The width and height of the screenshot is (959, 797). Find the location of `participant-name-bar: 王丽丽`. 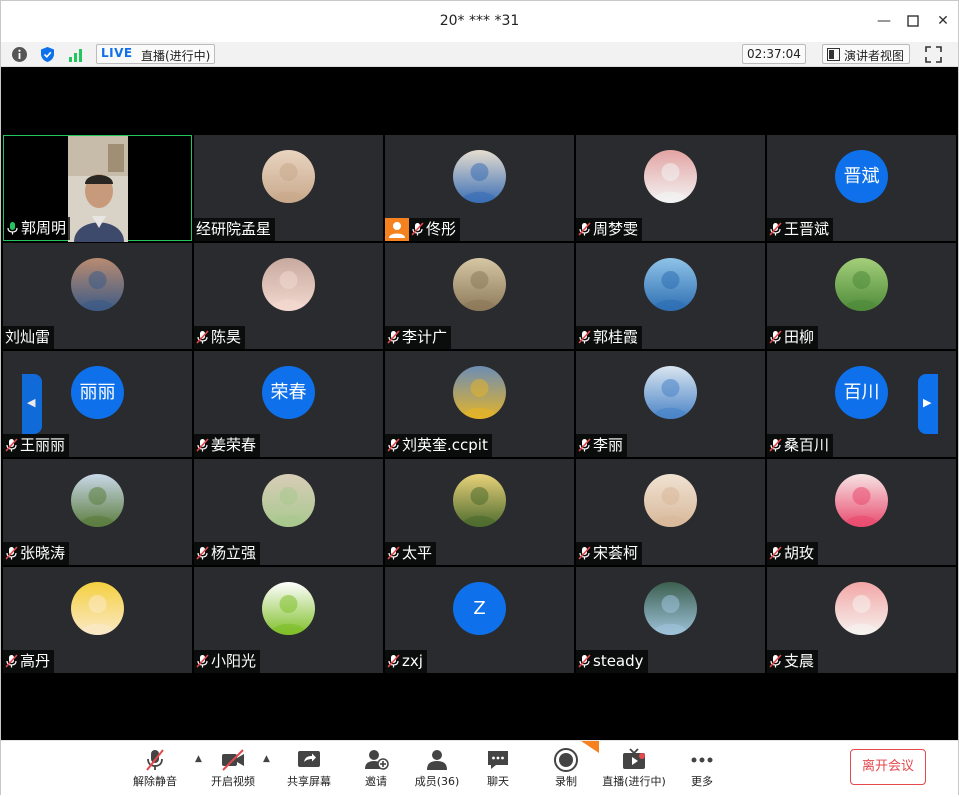

participant-name-bar: 王丽丽 is located at coordinates (36, 445).